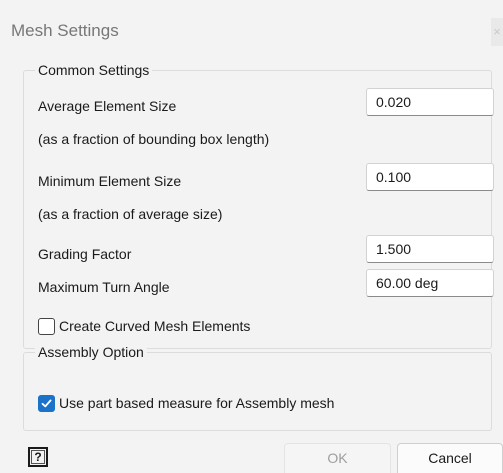 This screenshot has height=473, width=503. I want to click on part-based-checkbox, so click(46, 403).